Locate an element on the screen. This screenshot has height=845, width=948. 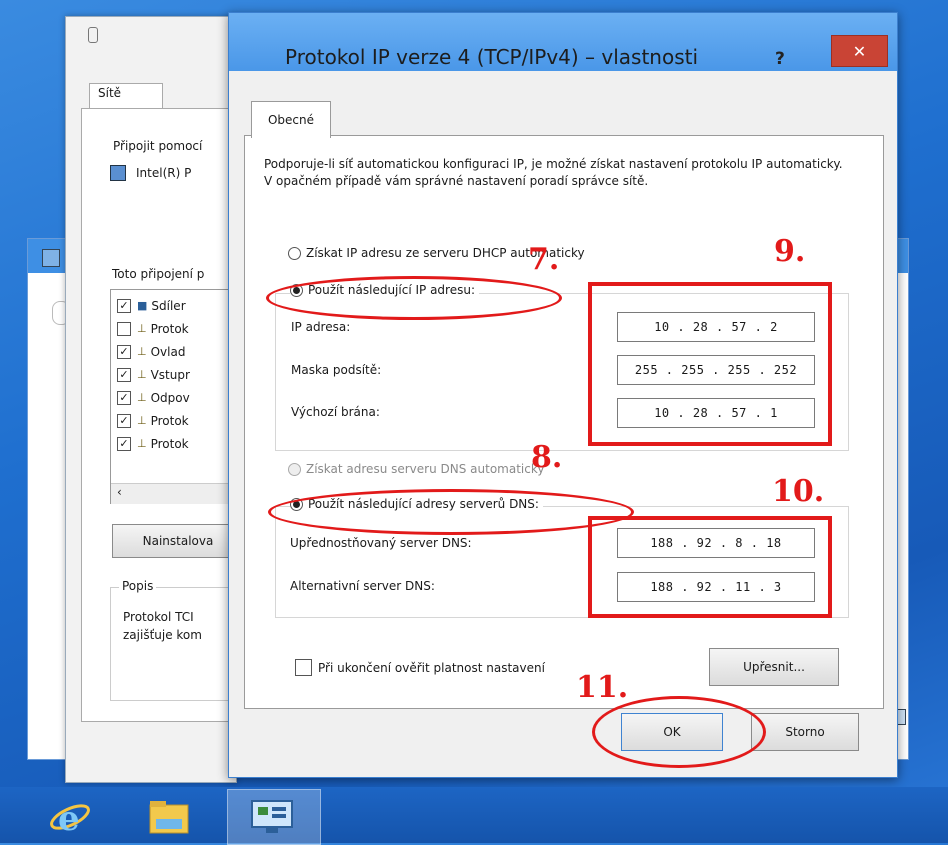
step-9-highlight-box is located at coordinates (710, 364).